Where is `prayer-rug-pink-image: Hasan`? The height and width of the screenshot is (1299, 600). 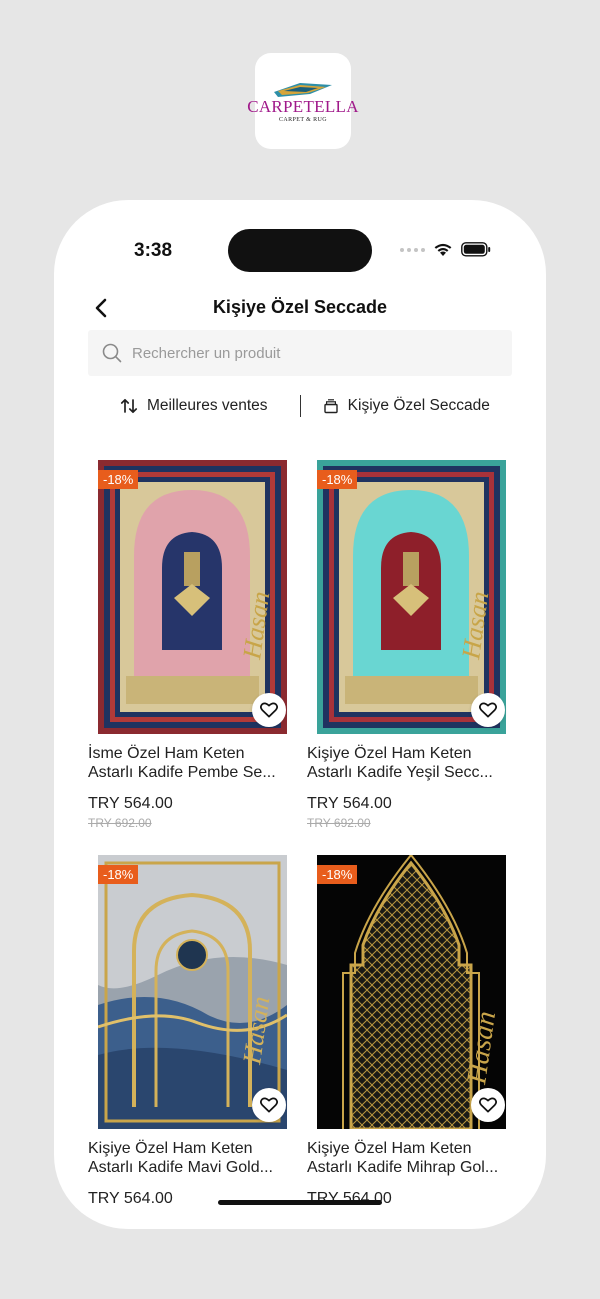 prayer-rug-pink-image: Hasan is located at coordinates (192, 597).